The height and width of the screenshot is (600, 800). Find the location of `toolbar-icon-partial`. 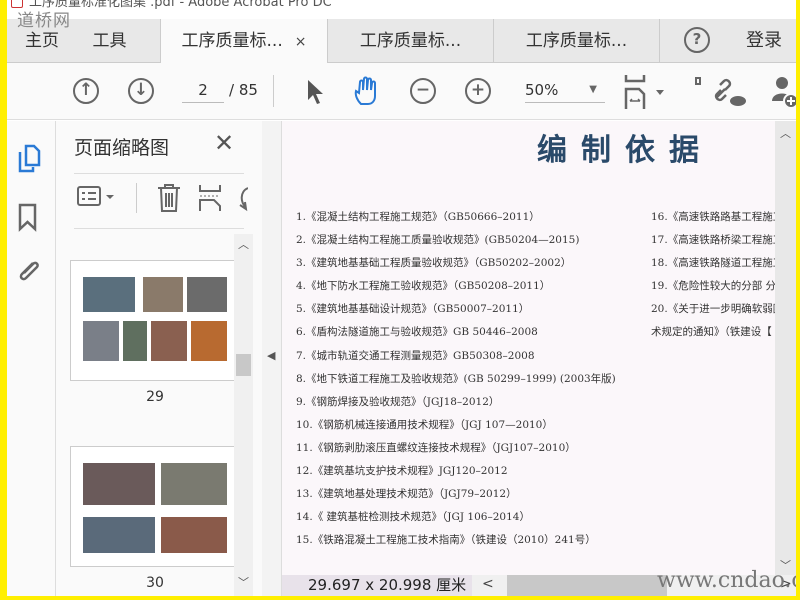

toolbar-icon-partial is located at coordinates (698, 81).